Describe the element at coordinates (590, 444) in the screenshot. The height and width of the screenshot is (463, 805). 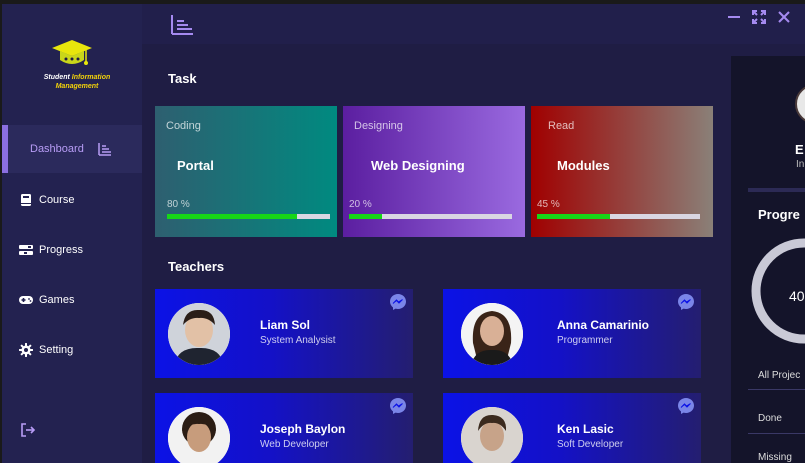
I see `teacher-role: Soft Developer` at that location.